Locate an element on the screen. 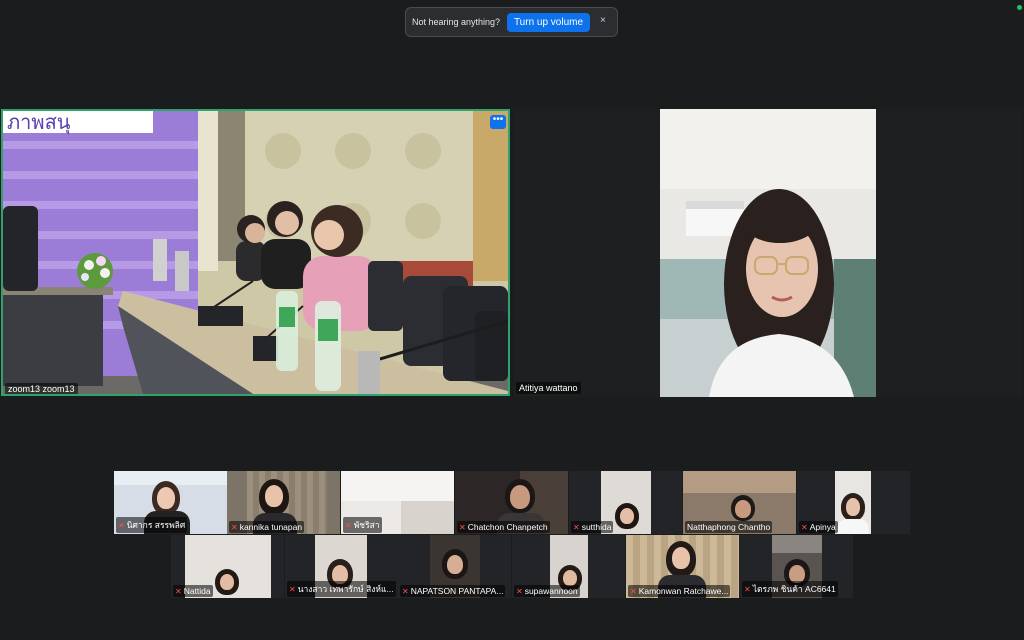 Image resolution: width=1024 pixels, height=640 pixels. gallery-tile: Natthaphong Chantho is located at coordinates (739, 502).